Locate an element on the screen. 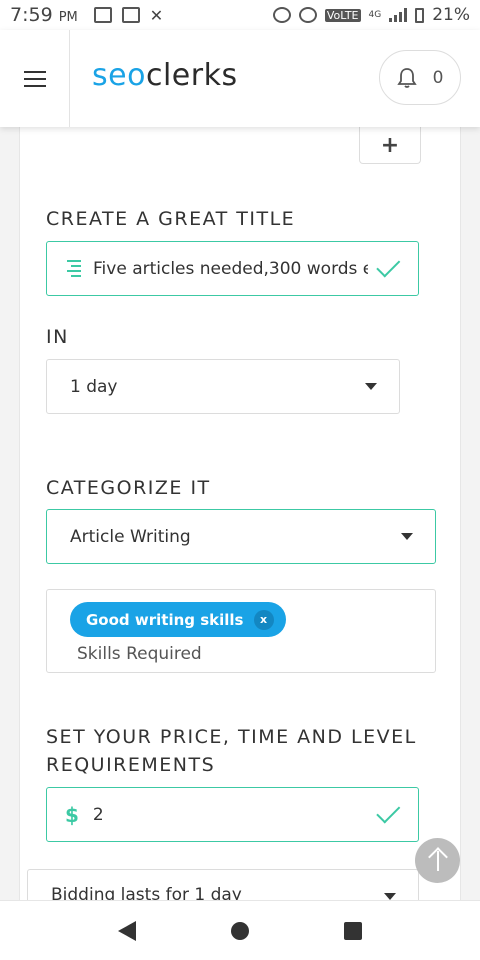 The width and height of the screenshot is (480, 960). skills-input: Good writing skills x Skills Required is located at coordinates (241, 631).